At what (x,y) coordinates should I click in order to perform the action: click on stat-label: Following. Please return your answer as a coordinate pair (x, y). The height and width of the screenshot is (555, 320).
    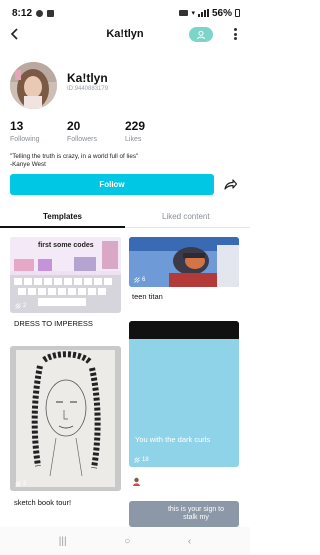
    Looking at the image, I should click on (25, 139).